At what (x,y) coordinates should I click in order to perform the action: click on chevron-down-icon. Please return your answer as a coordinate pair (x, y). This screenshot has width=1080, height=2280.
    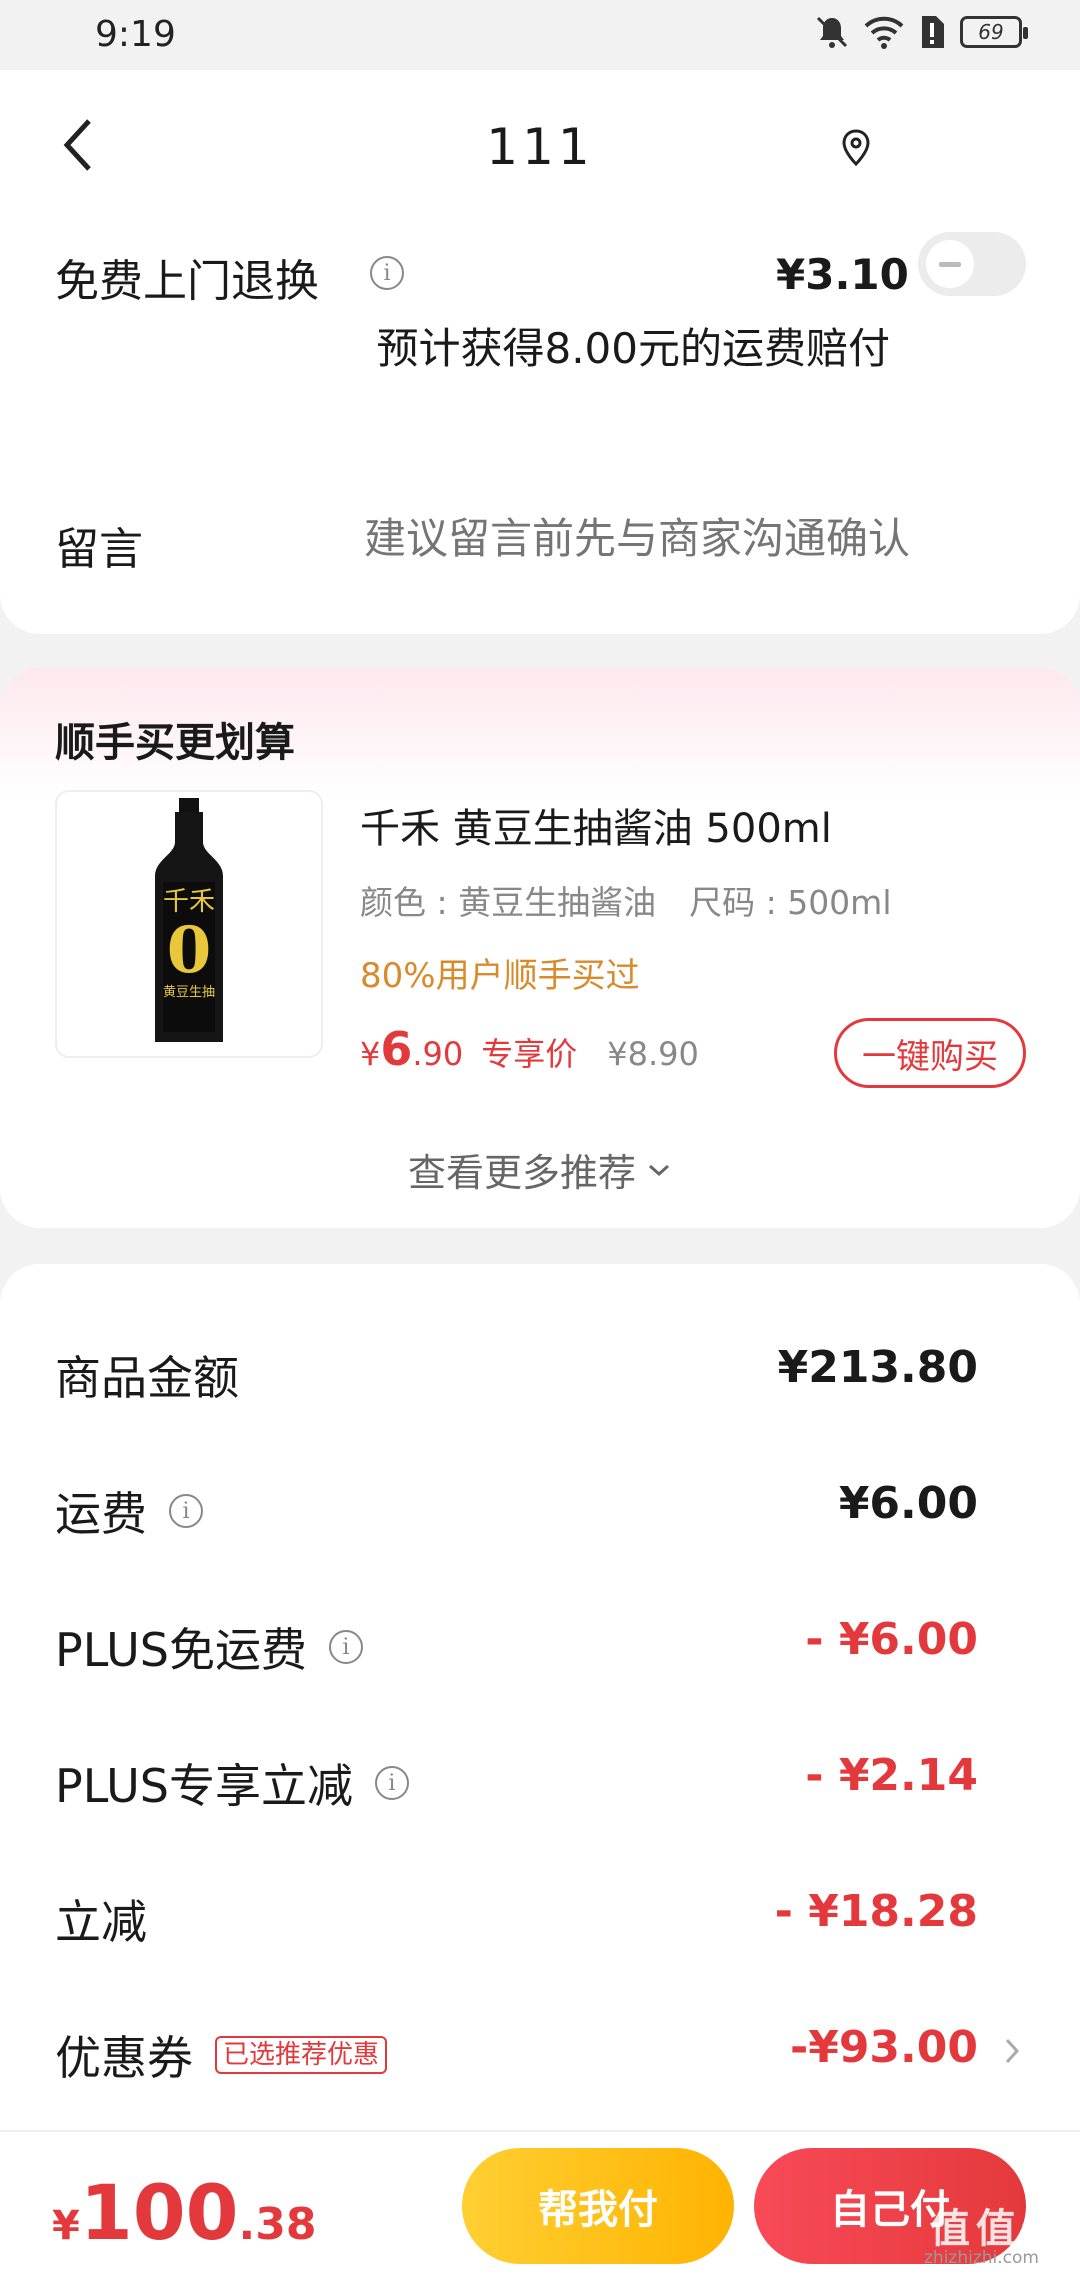
    Looking at the image, I should click on (659, 1170).